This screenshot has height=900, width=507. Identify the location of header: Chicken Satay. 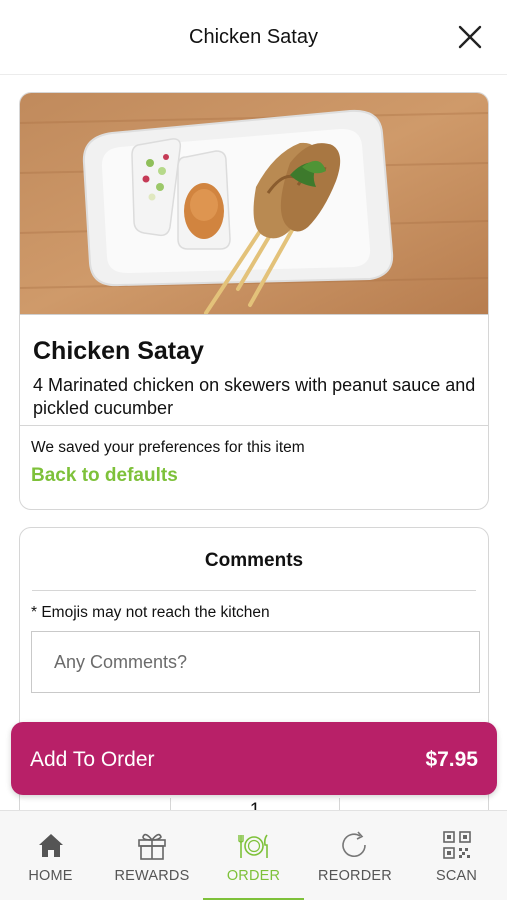
(253, 37).